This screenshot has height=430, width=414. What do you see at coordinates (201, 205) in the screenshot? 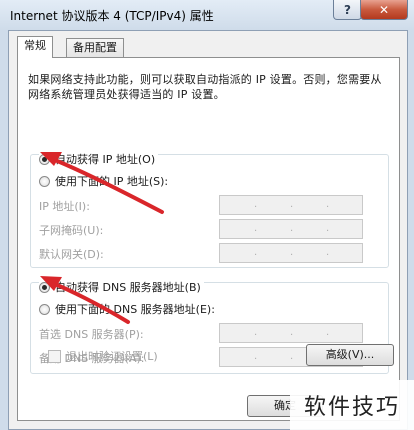
I see `ip-address-row: IP 地址(I): . . .` at bounding box center [201, 205].